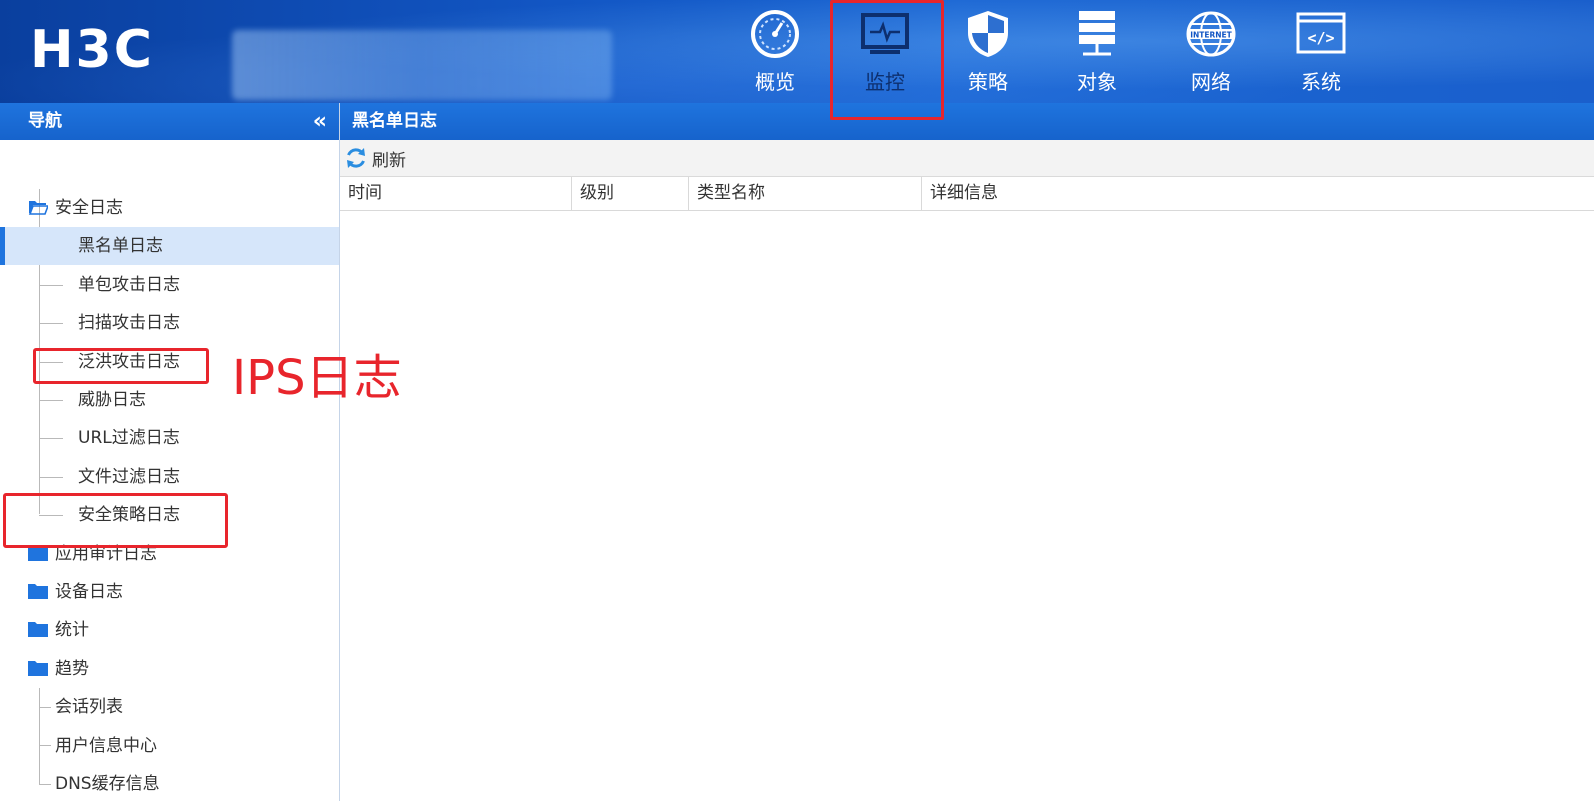  I want to click on nav-item-label: DNS缓存信息, so click(107, 784).